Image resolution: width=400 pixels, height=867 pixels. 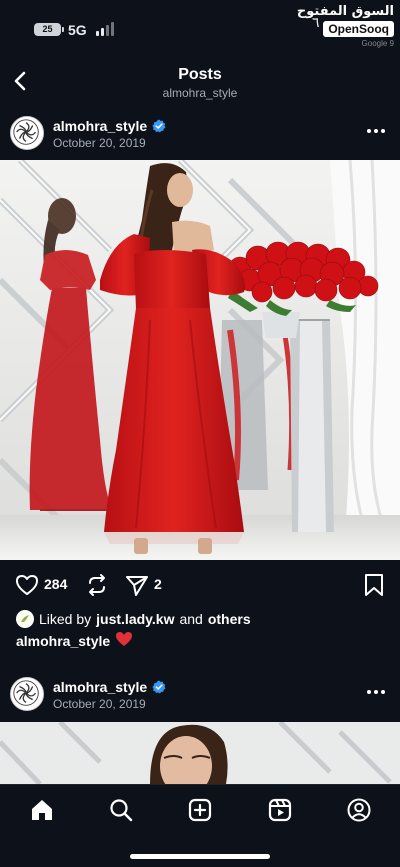 I want to click on post-caption: almohra_style, so click(x=74, y=641).